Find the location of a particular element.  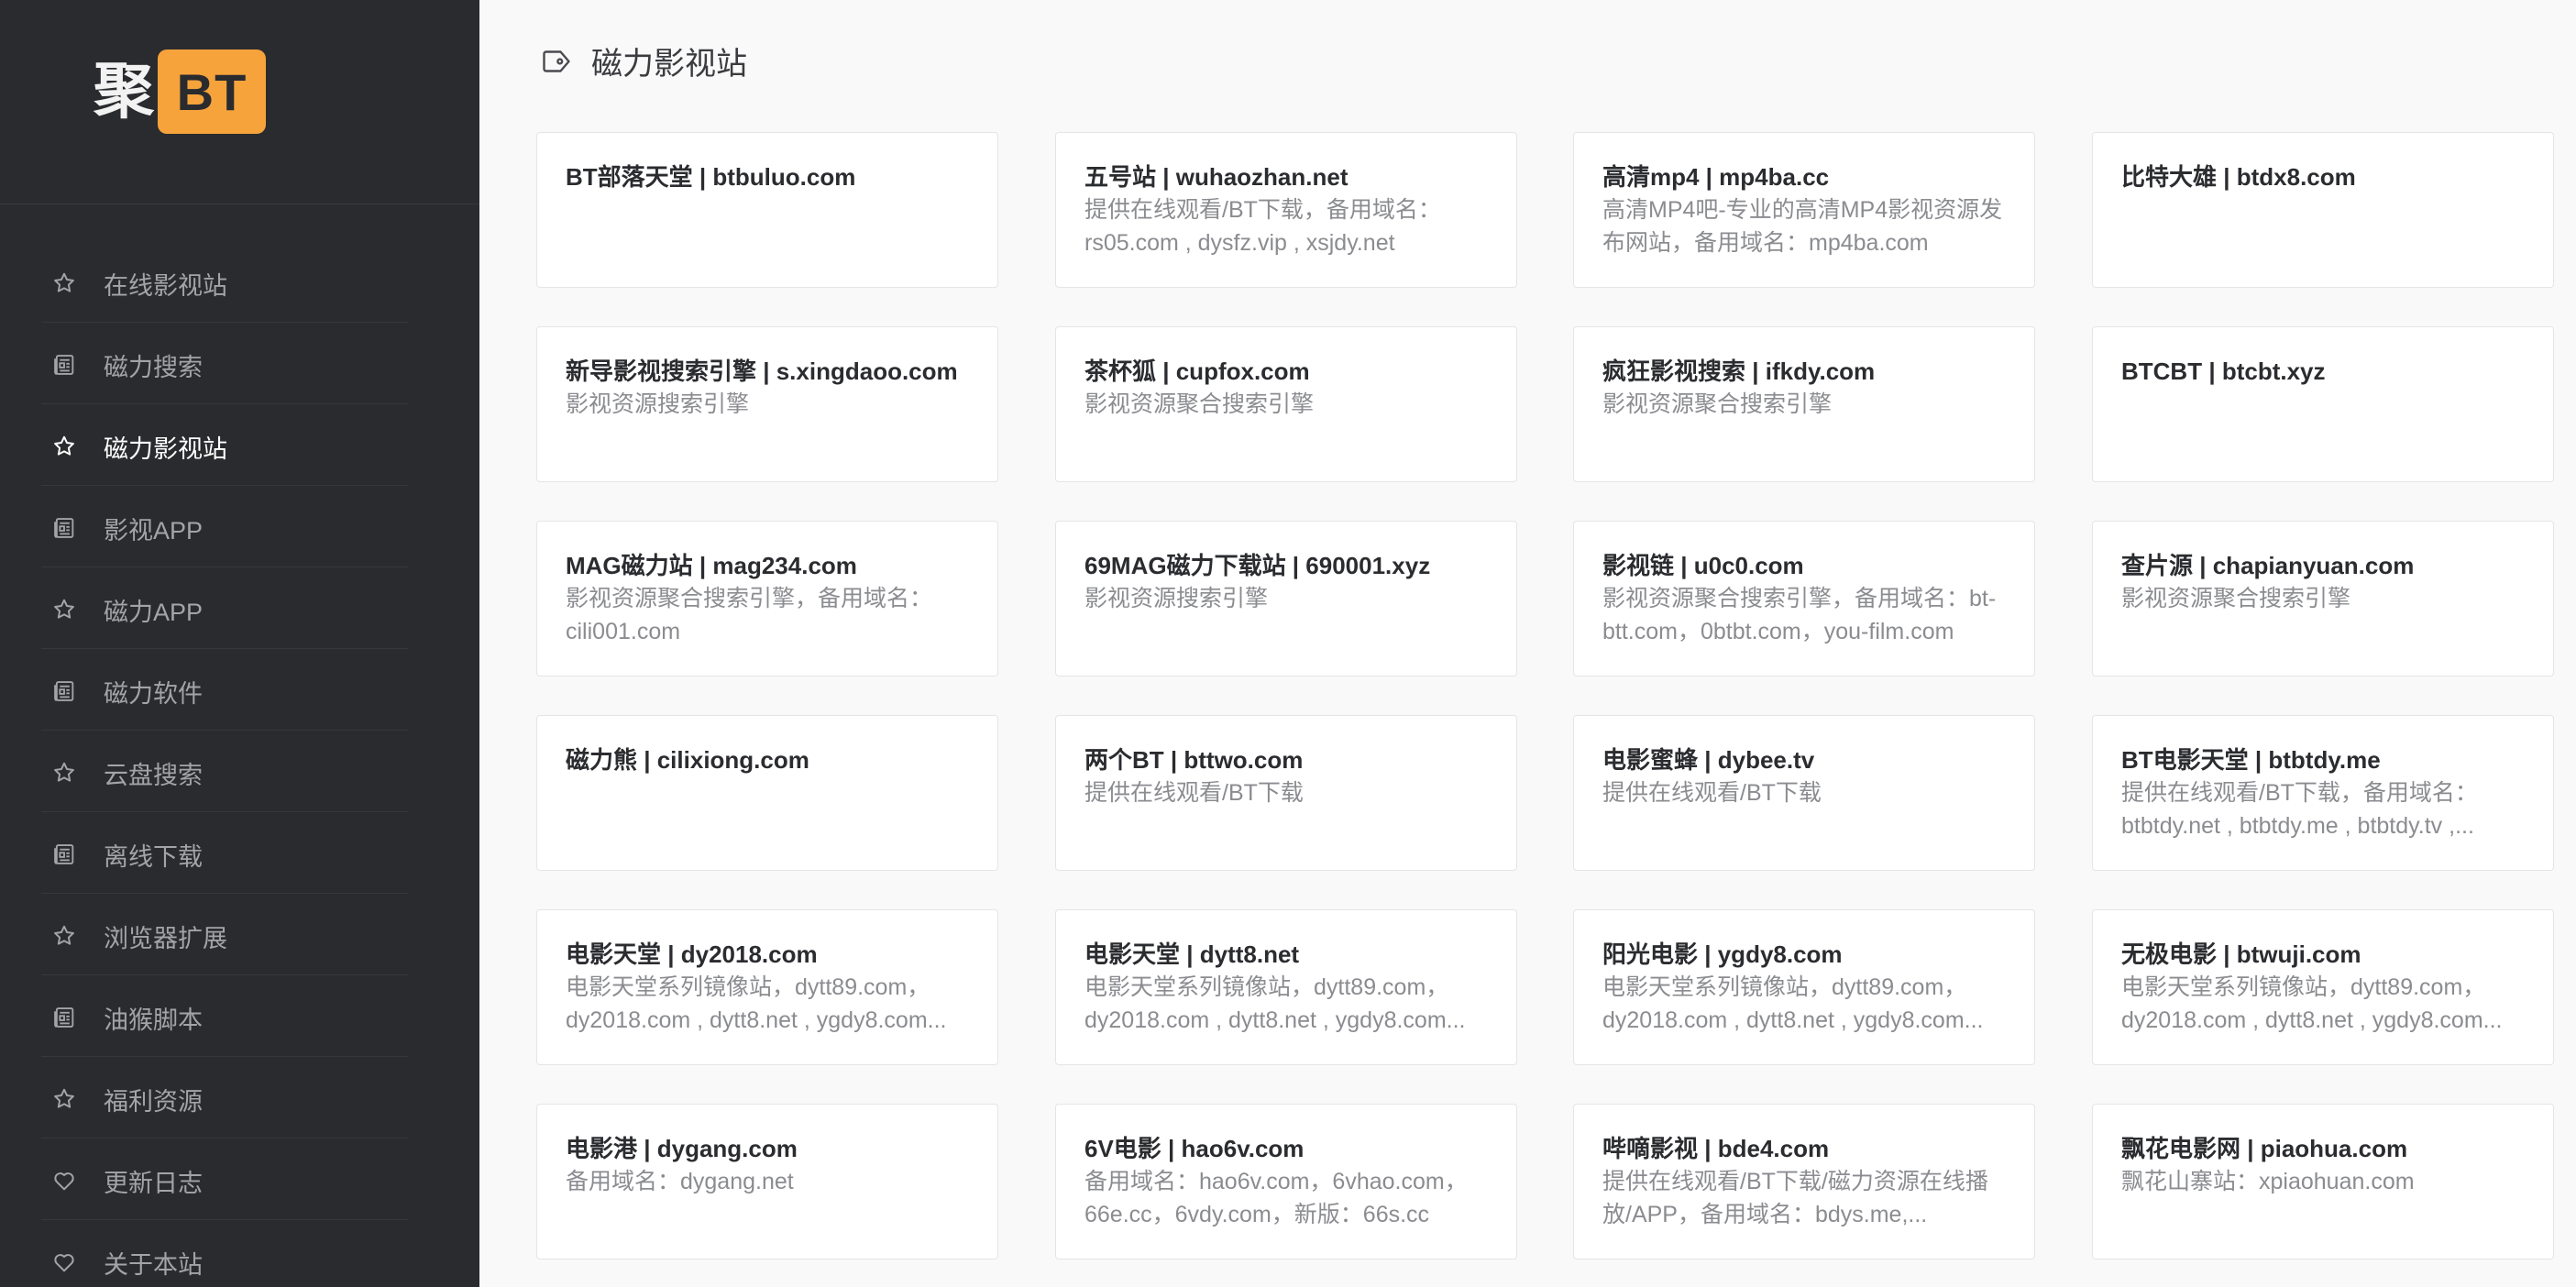

sidebar-item-label: 云盘搜索 is located at coordinates (153, 775).